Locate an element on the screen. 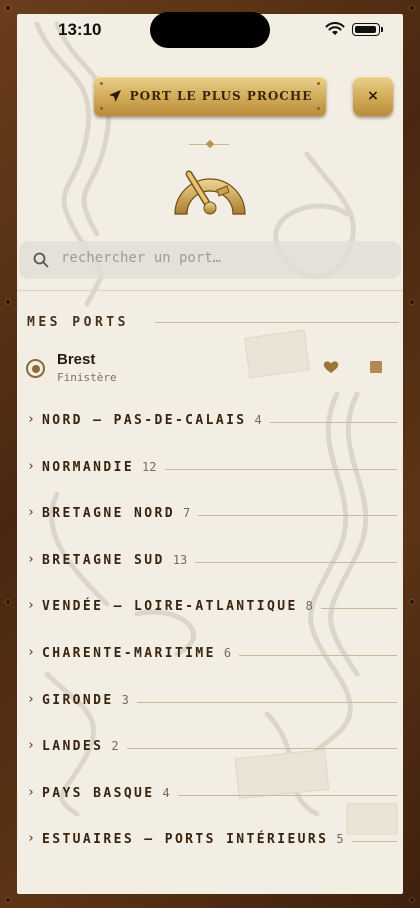  status-bar: 13:10 is located at coordinates (210, 25).